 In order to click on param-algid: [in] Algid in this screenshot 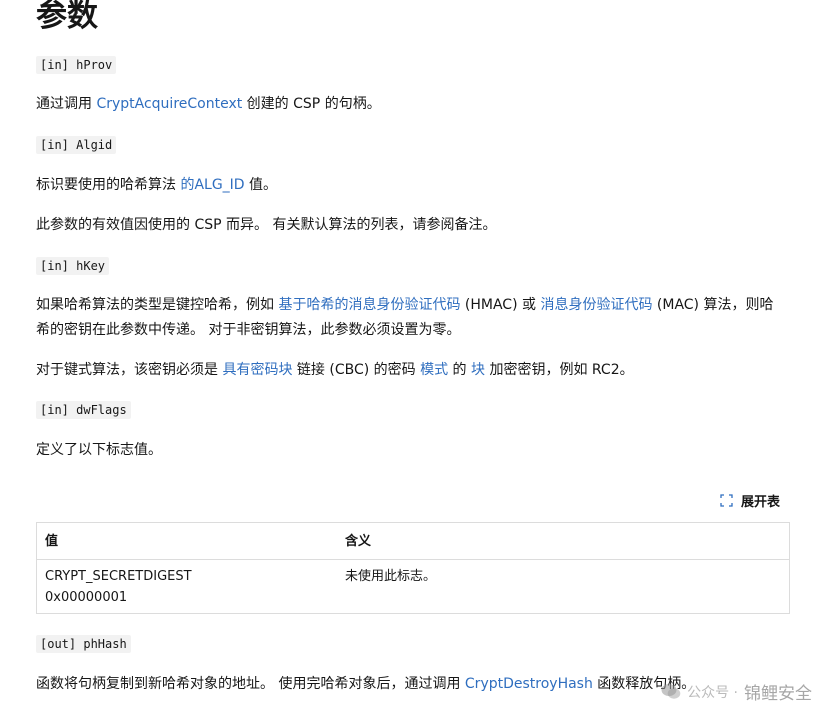, I will do `click(76, 145)`.